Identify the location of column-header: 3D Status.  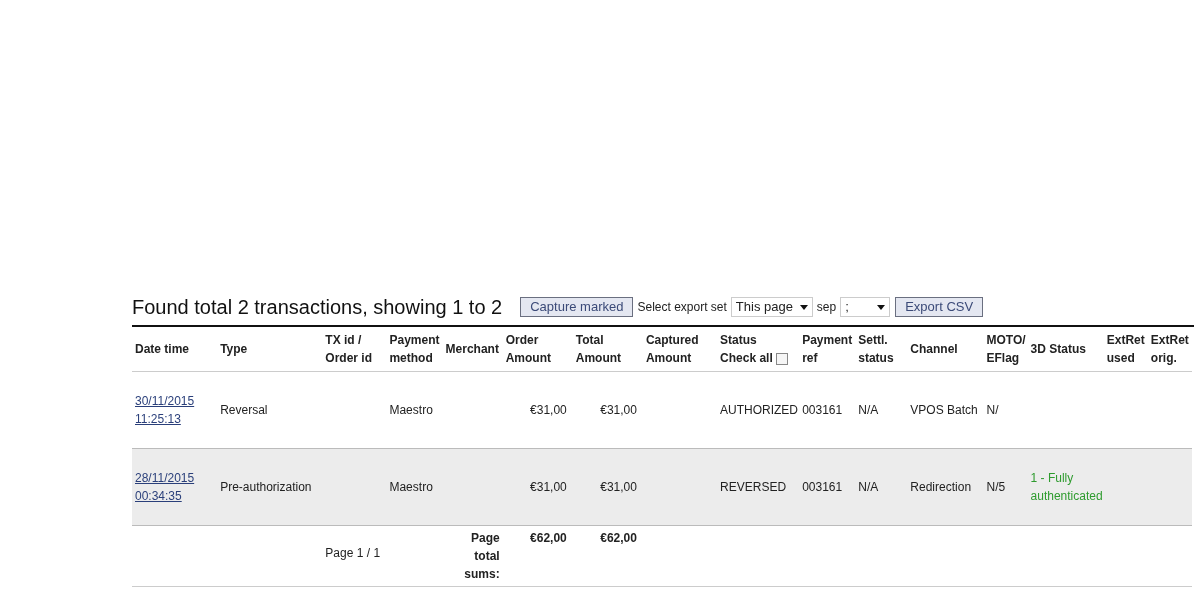
(1058, 349).